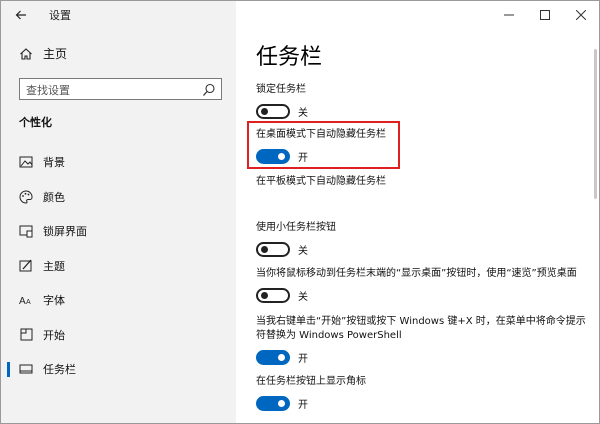 This screenshot has width=600, height=424. What do you see at coordinates (296, 227) in the screenshot?
I see `setting-label: 使用小任务栏按钮` at bounding box center [296, 227].